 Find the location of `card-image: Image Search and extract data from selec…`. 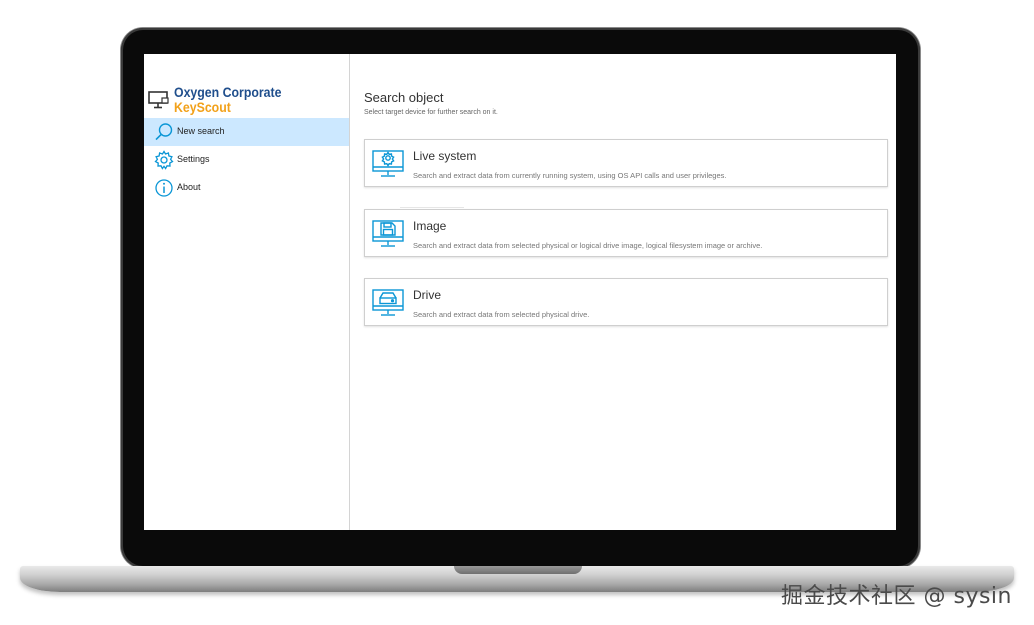

card-image: Image Search and extract data from selec… is located at coordinates (626, 233).